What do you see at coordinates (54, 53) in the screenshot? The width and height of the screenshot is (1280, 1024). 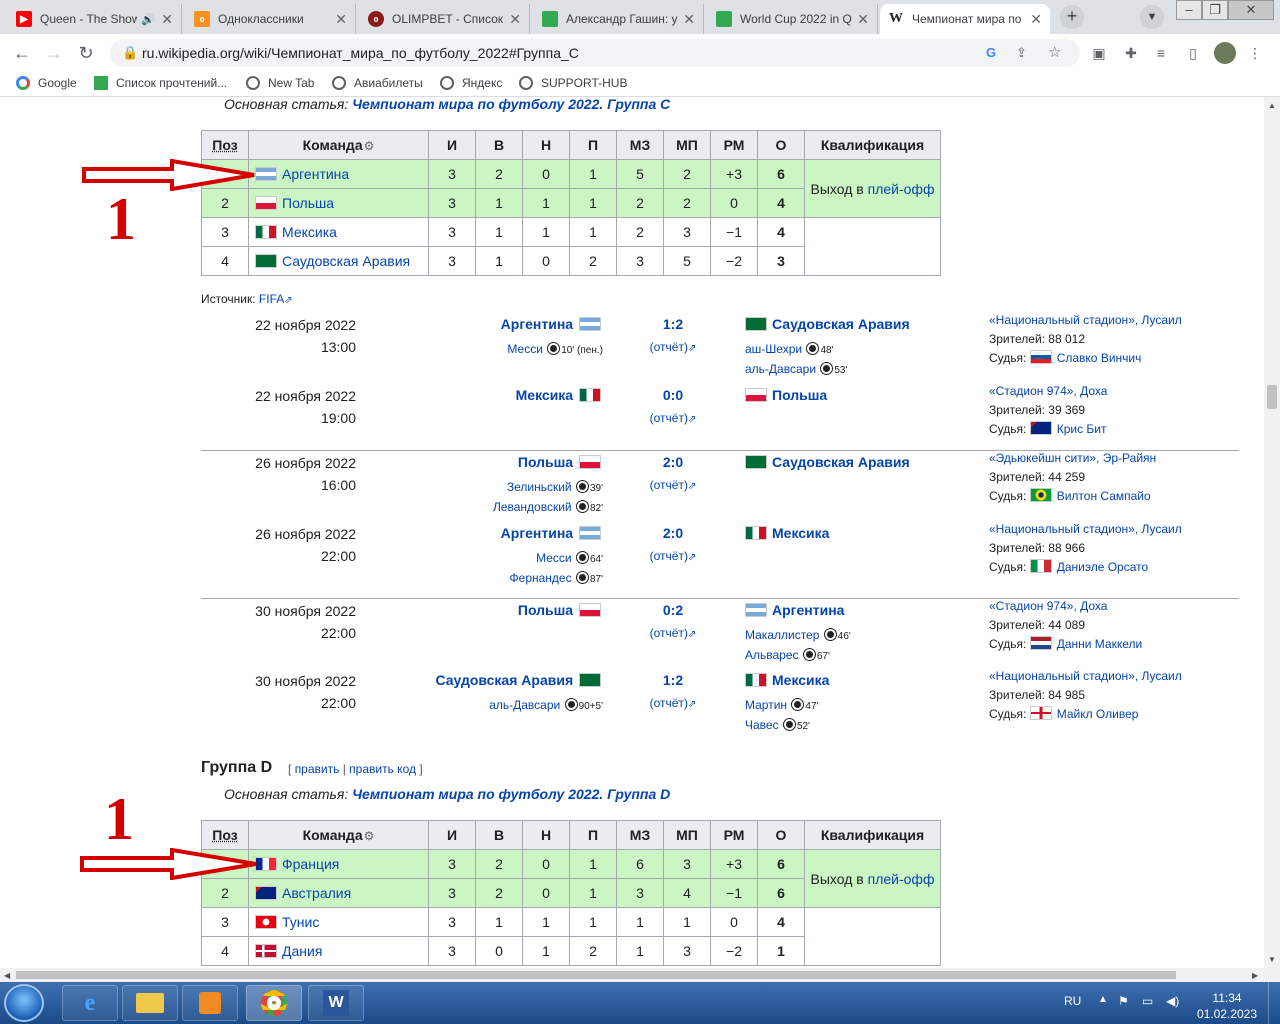 I see `forward-arrow-icon: →` at bounding box center [54, 53].